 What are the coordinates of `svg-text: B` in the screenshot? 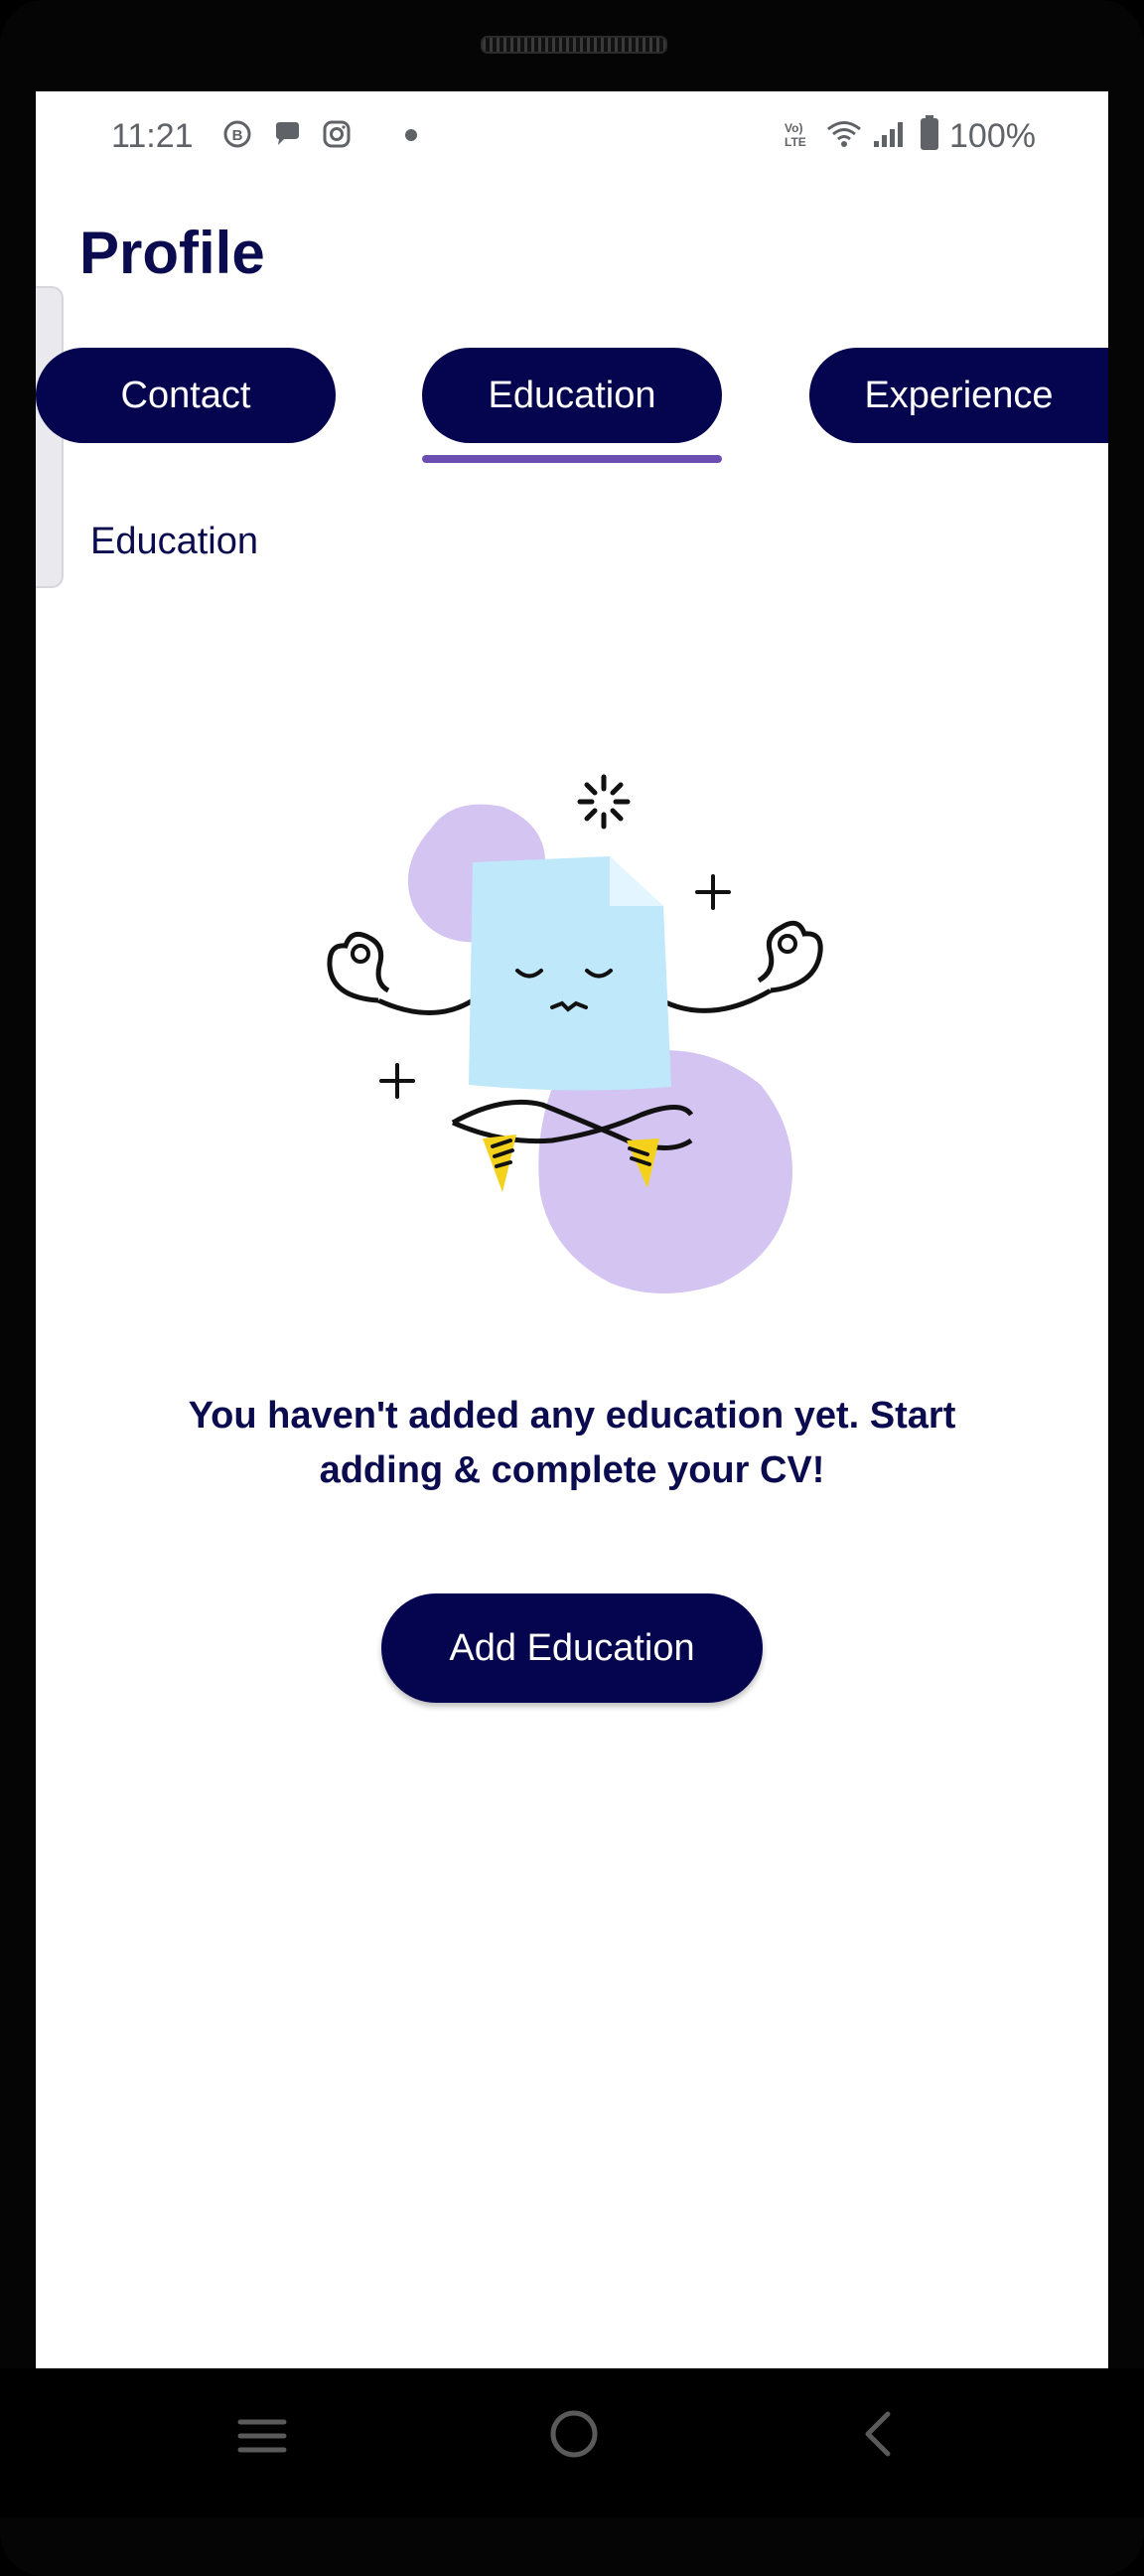 It's located at (238, 135).